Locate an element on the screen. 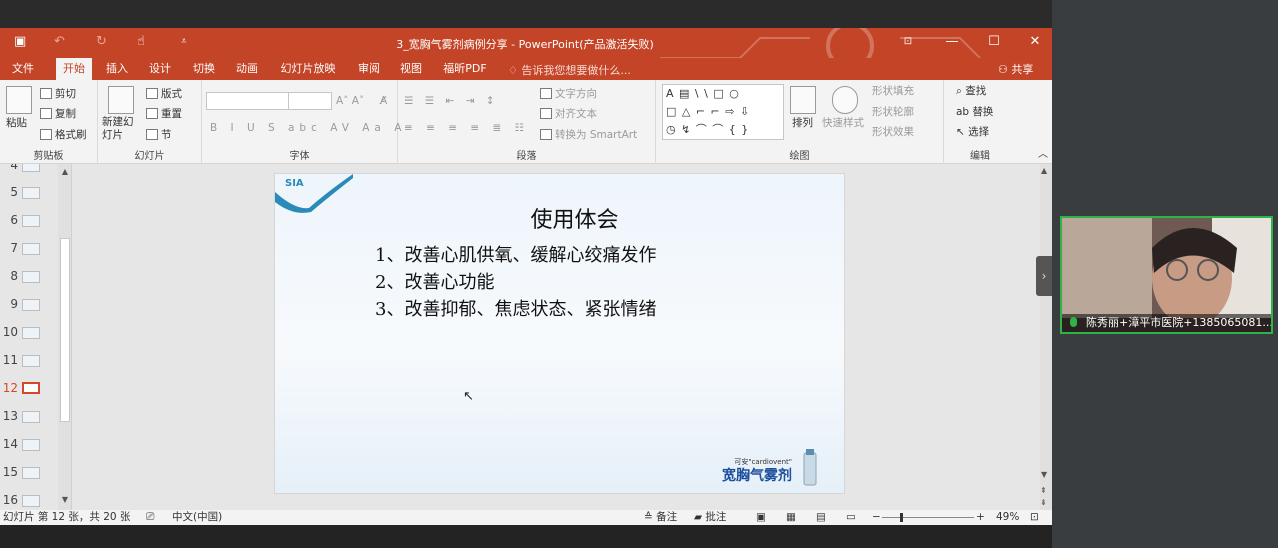  customize-icon: ⩡ is located at coordinates (184, 42).